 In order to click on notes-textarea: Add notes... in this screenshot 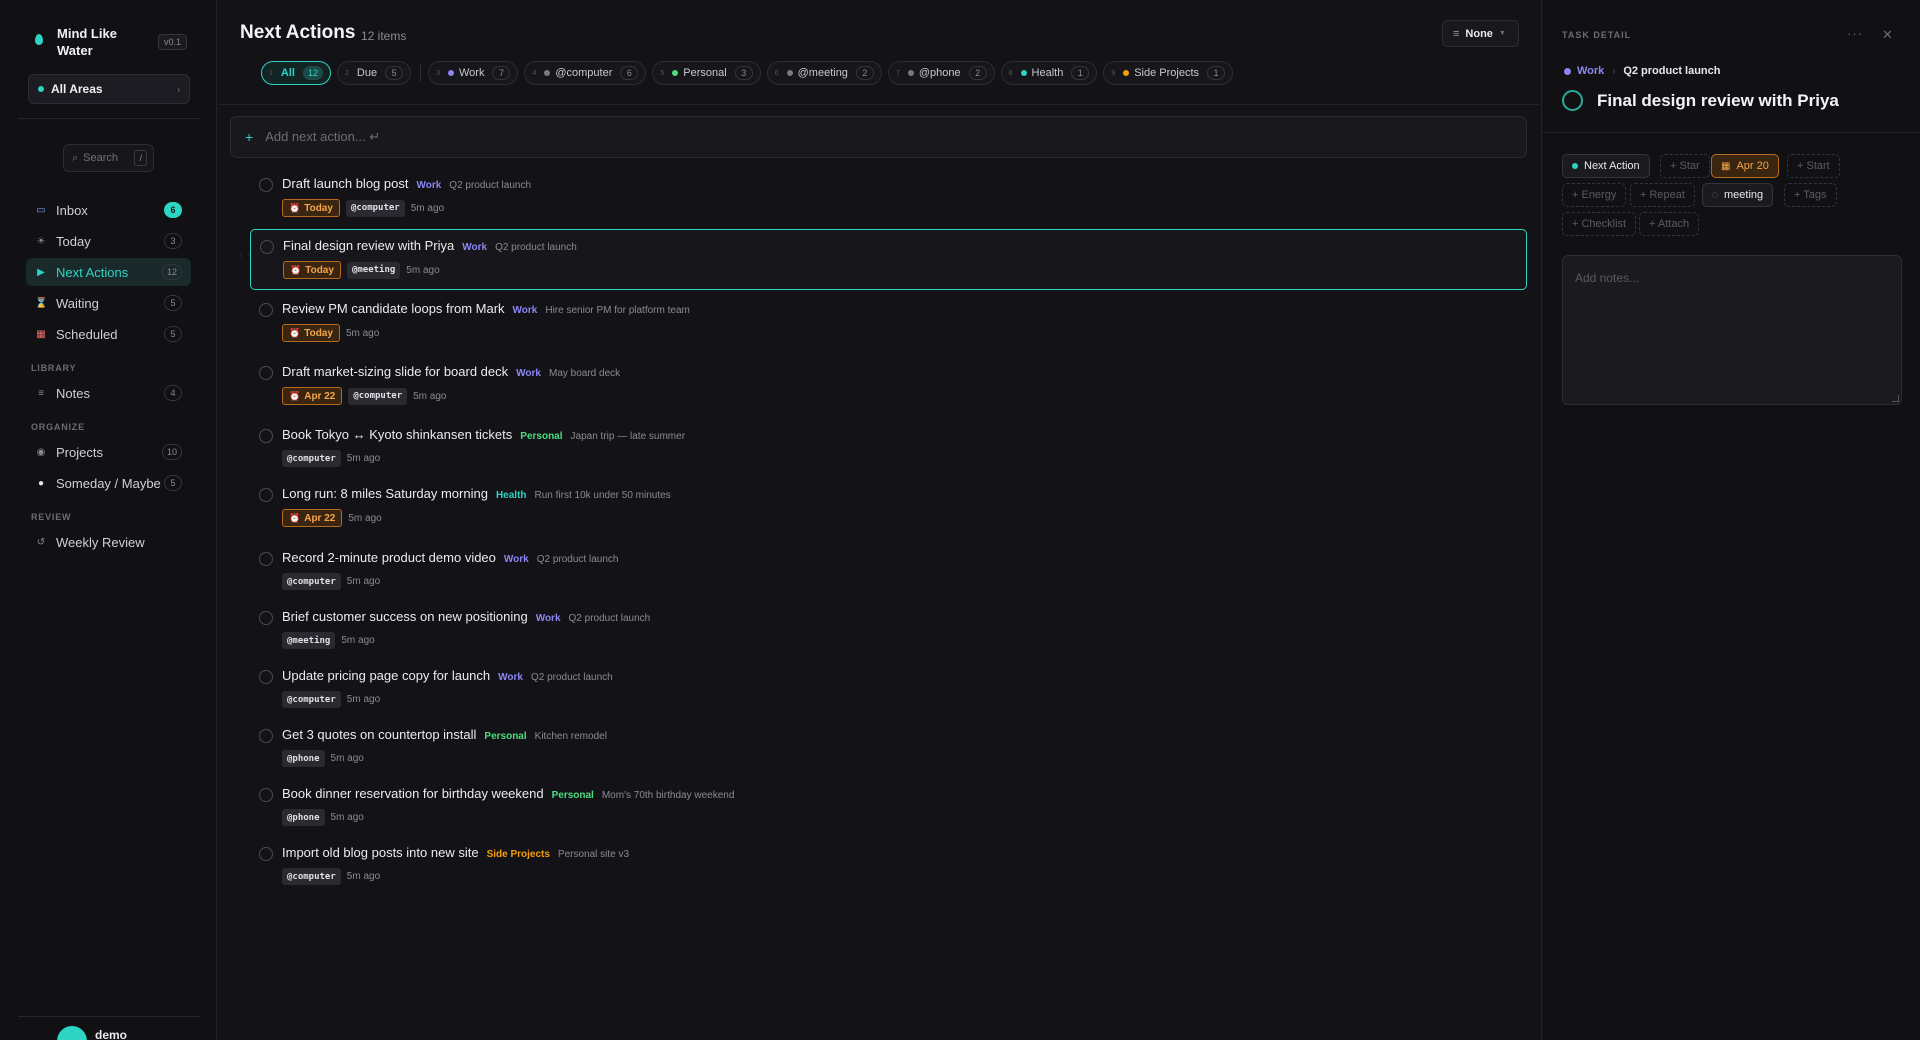, I will do `click(1732, 330)`.